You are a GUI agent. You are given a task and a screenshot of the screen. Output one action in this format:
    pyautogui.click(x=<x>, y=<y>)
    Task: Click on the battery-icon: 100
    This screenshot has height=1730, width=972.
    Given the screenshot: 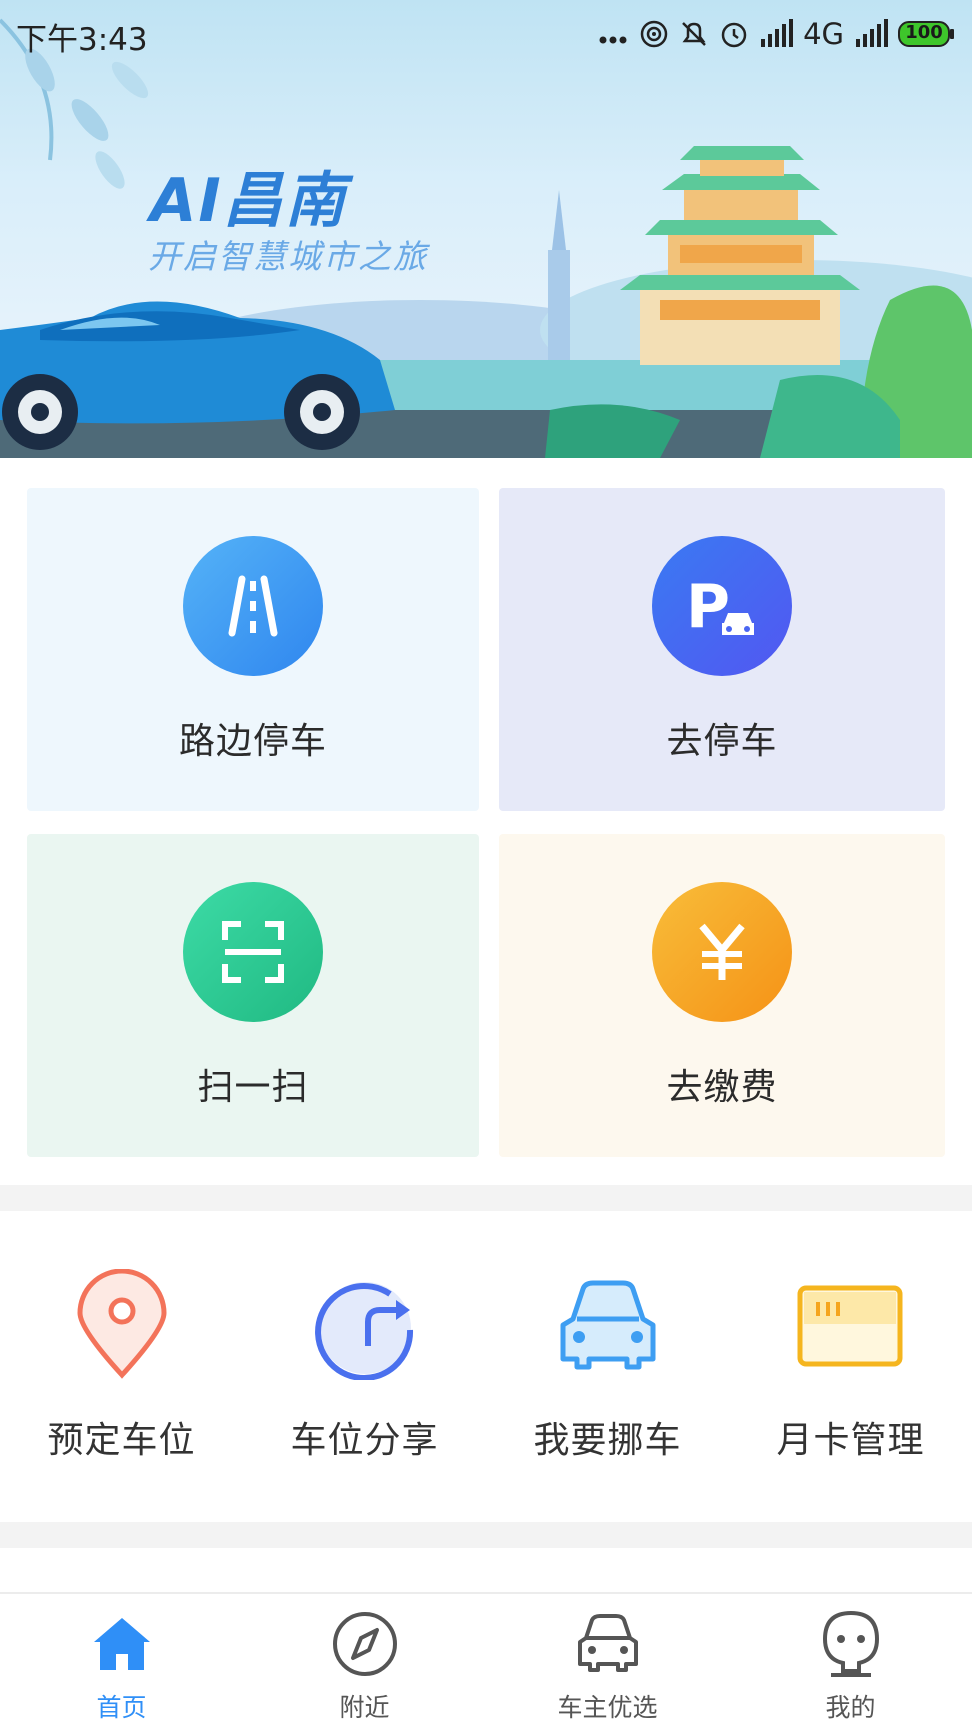 What is the action you would take?
    pyautogui.click(x=927, y=34)
    